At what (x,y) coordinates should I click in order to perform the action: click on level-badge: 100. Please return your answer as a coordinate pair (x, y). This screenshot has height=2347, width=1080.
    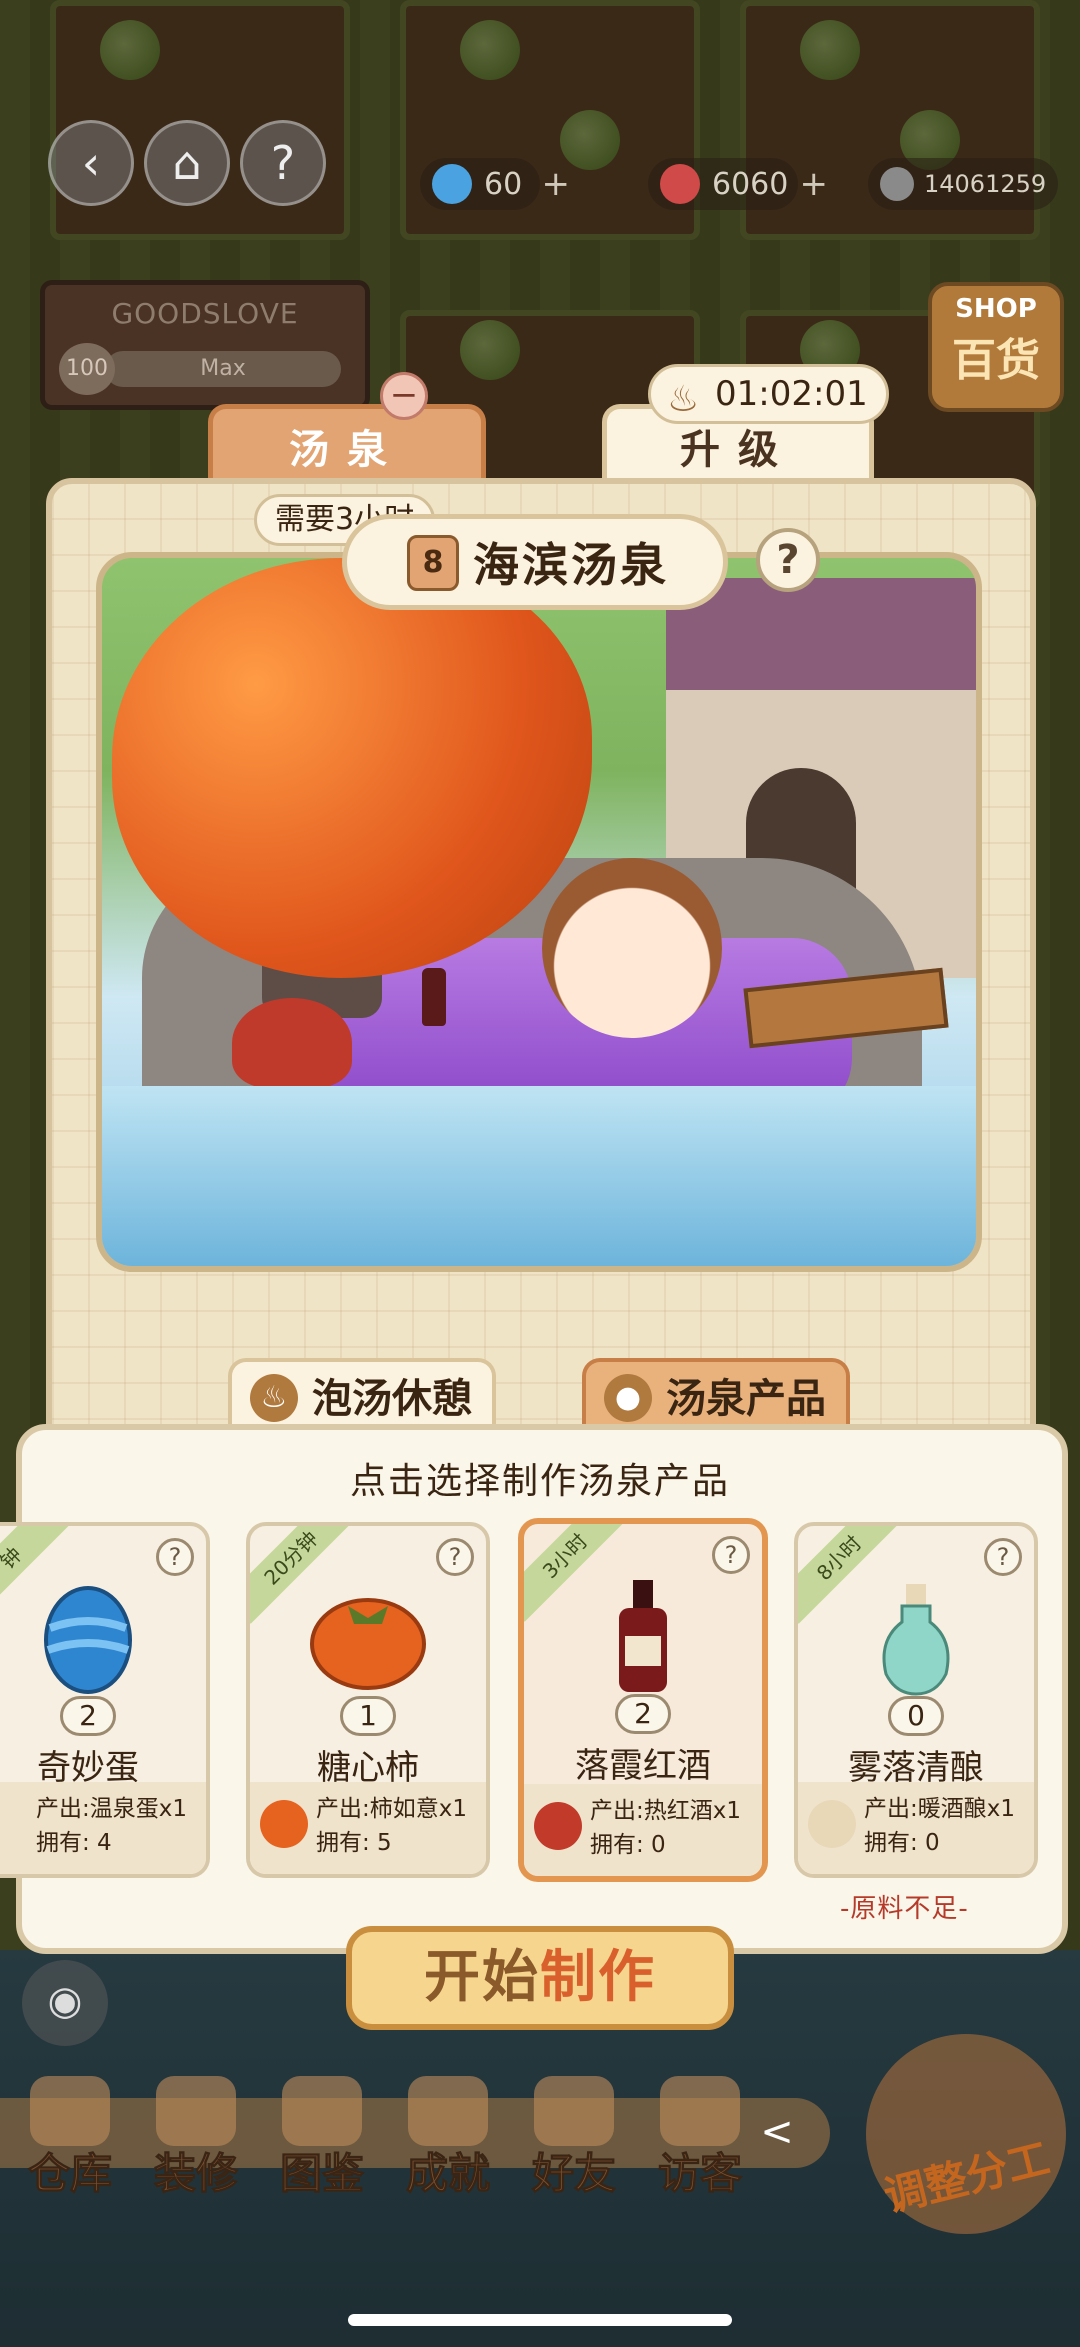
    Looking at the image, I should click on (87, 369).